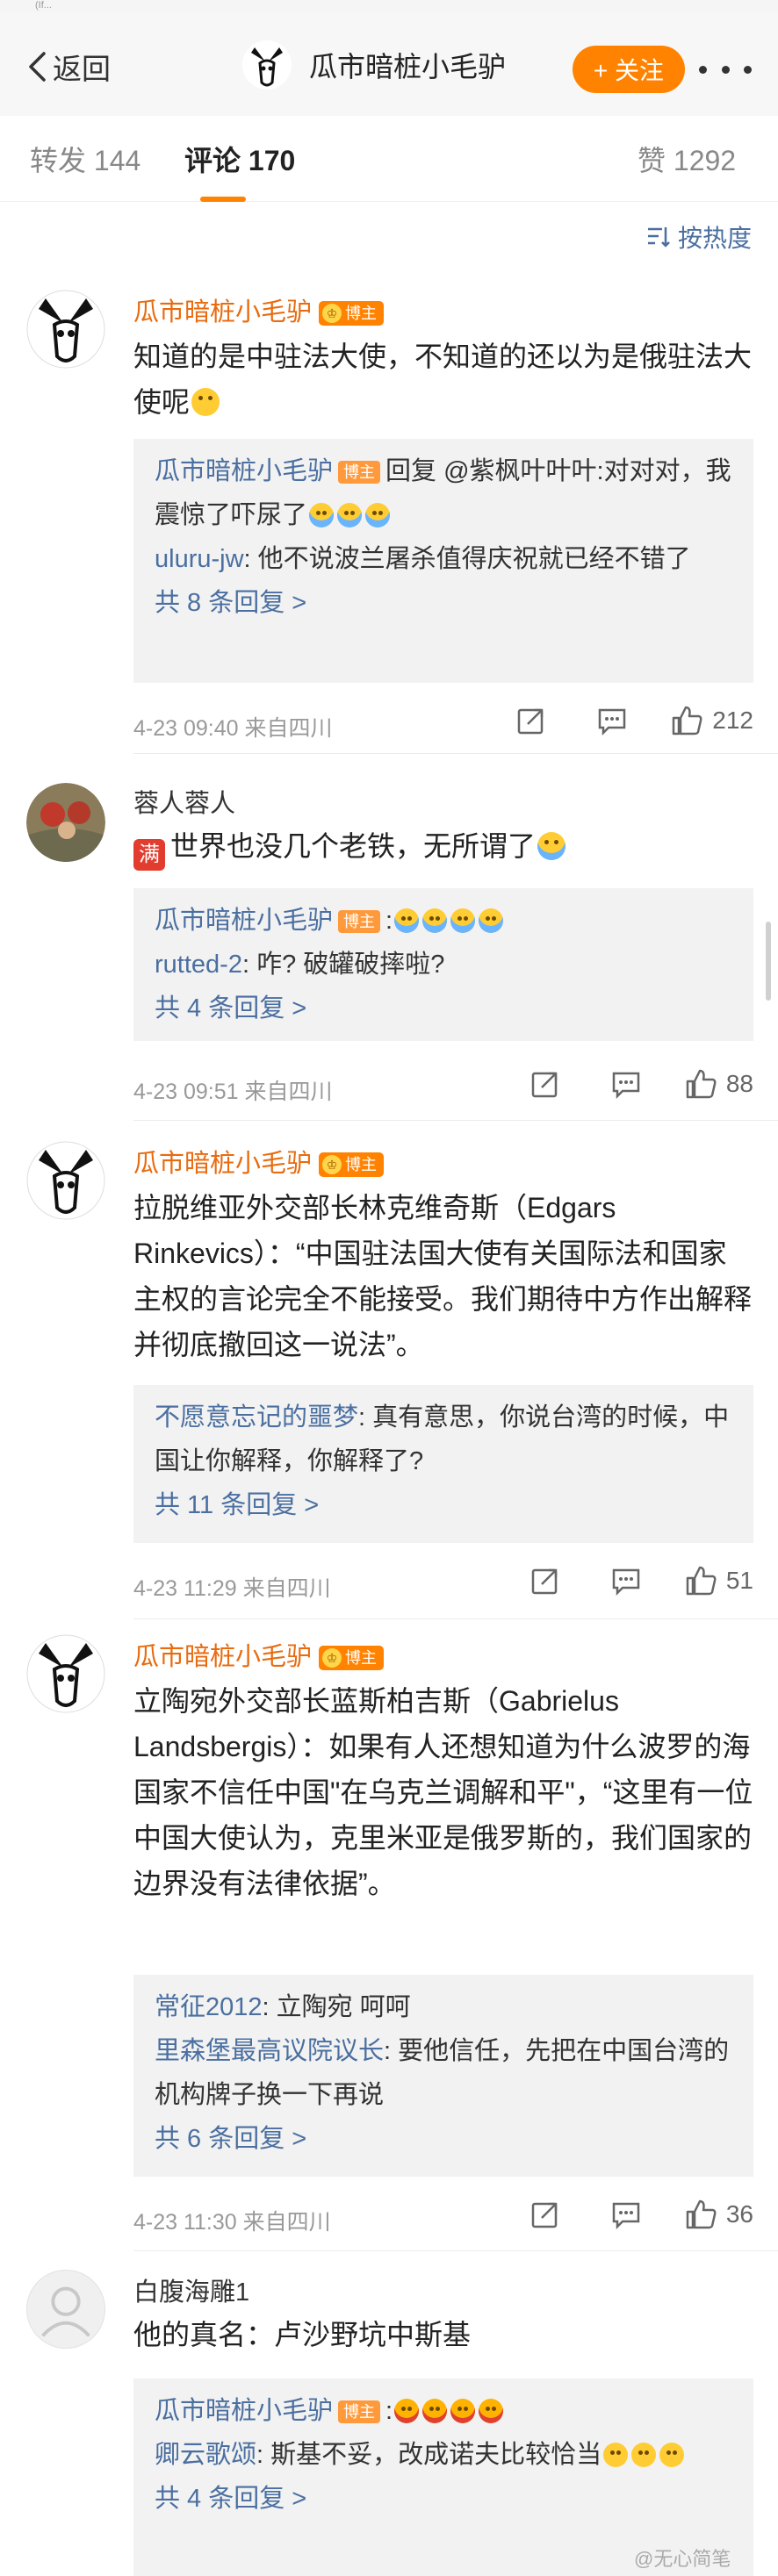  Describe the element at coordinates (82, 69) in the screenshot. I see `back-label: 返回` at that location.